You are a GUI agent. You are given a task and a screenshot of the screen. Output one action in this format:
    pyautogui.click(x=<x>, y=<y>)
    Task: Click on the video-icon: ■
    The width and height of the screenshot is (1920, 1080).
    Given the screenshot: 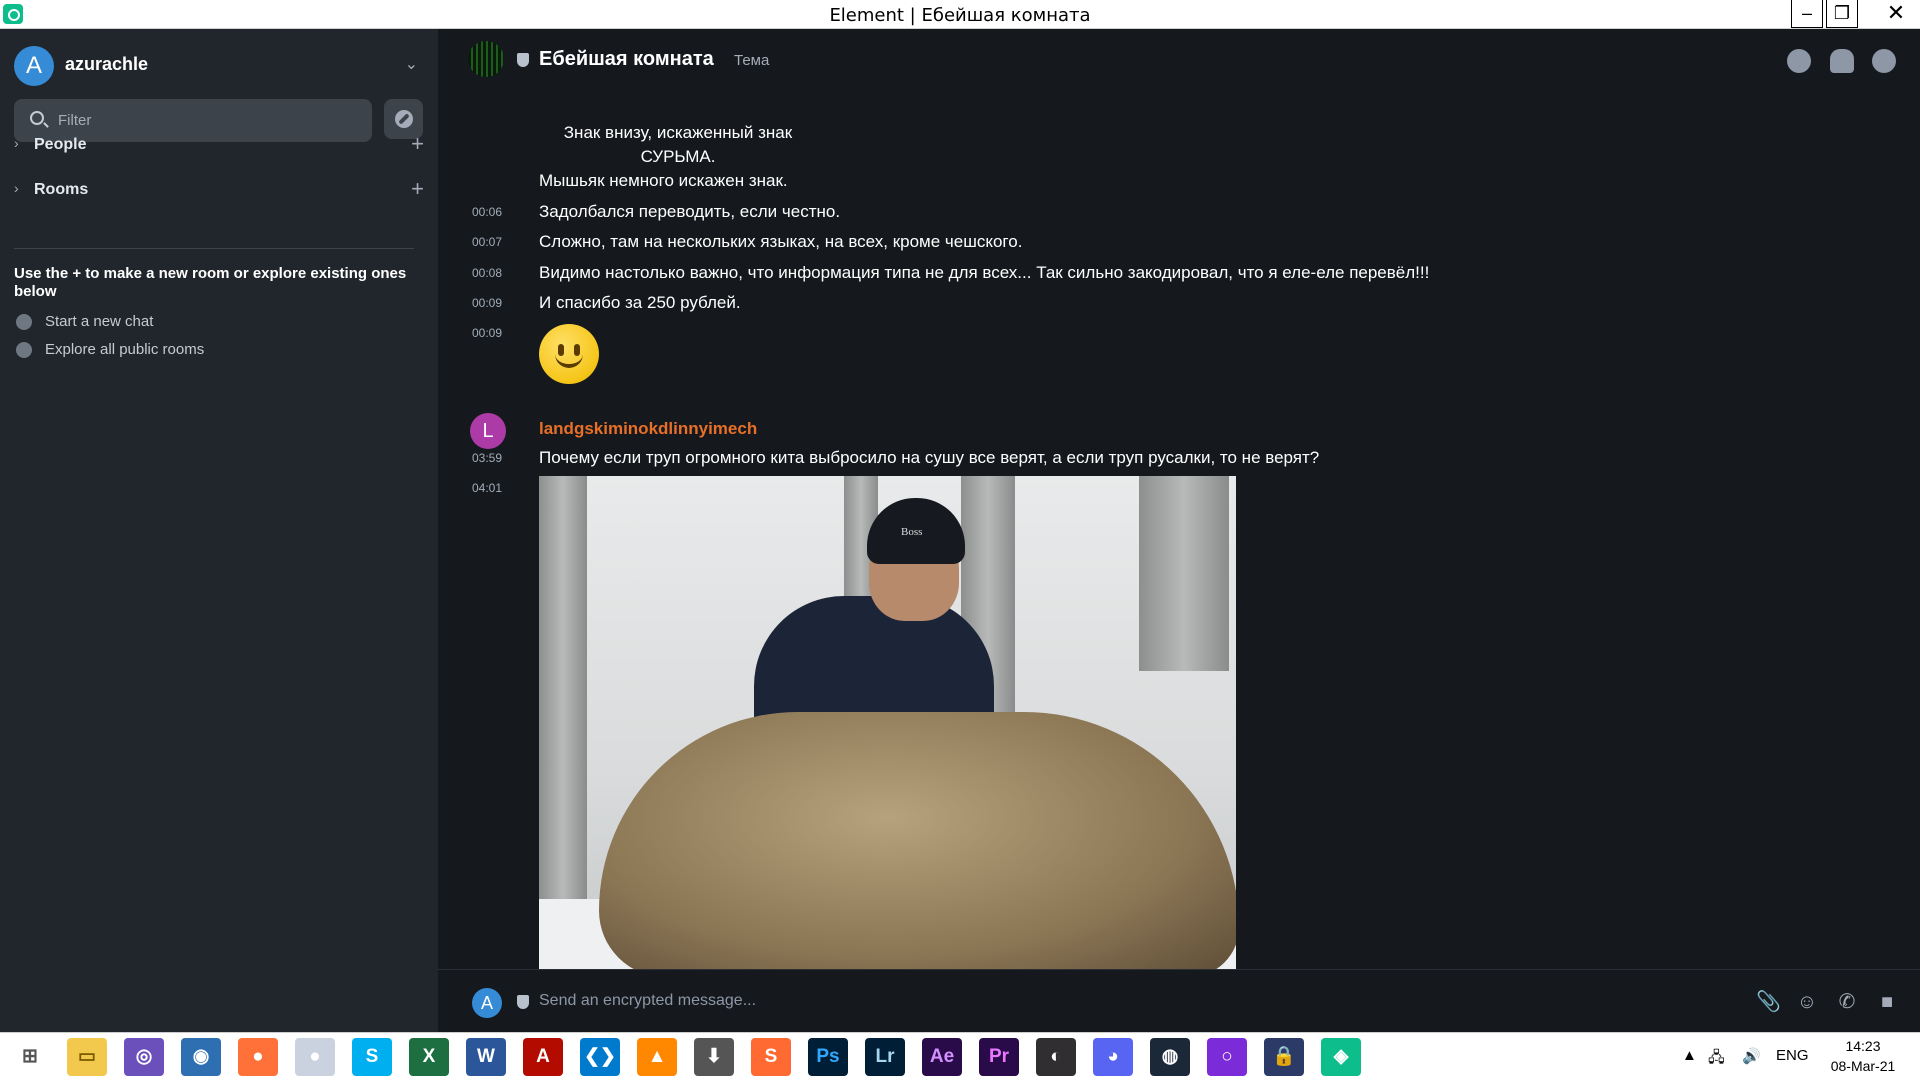 What is the action you would take?
    pyautogui.click(x=1887, y=1002)
    